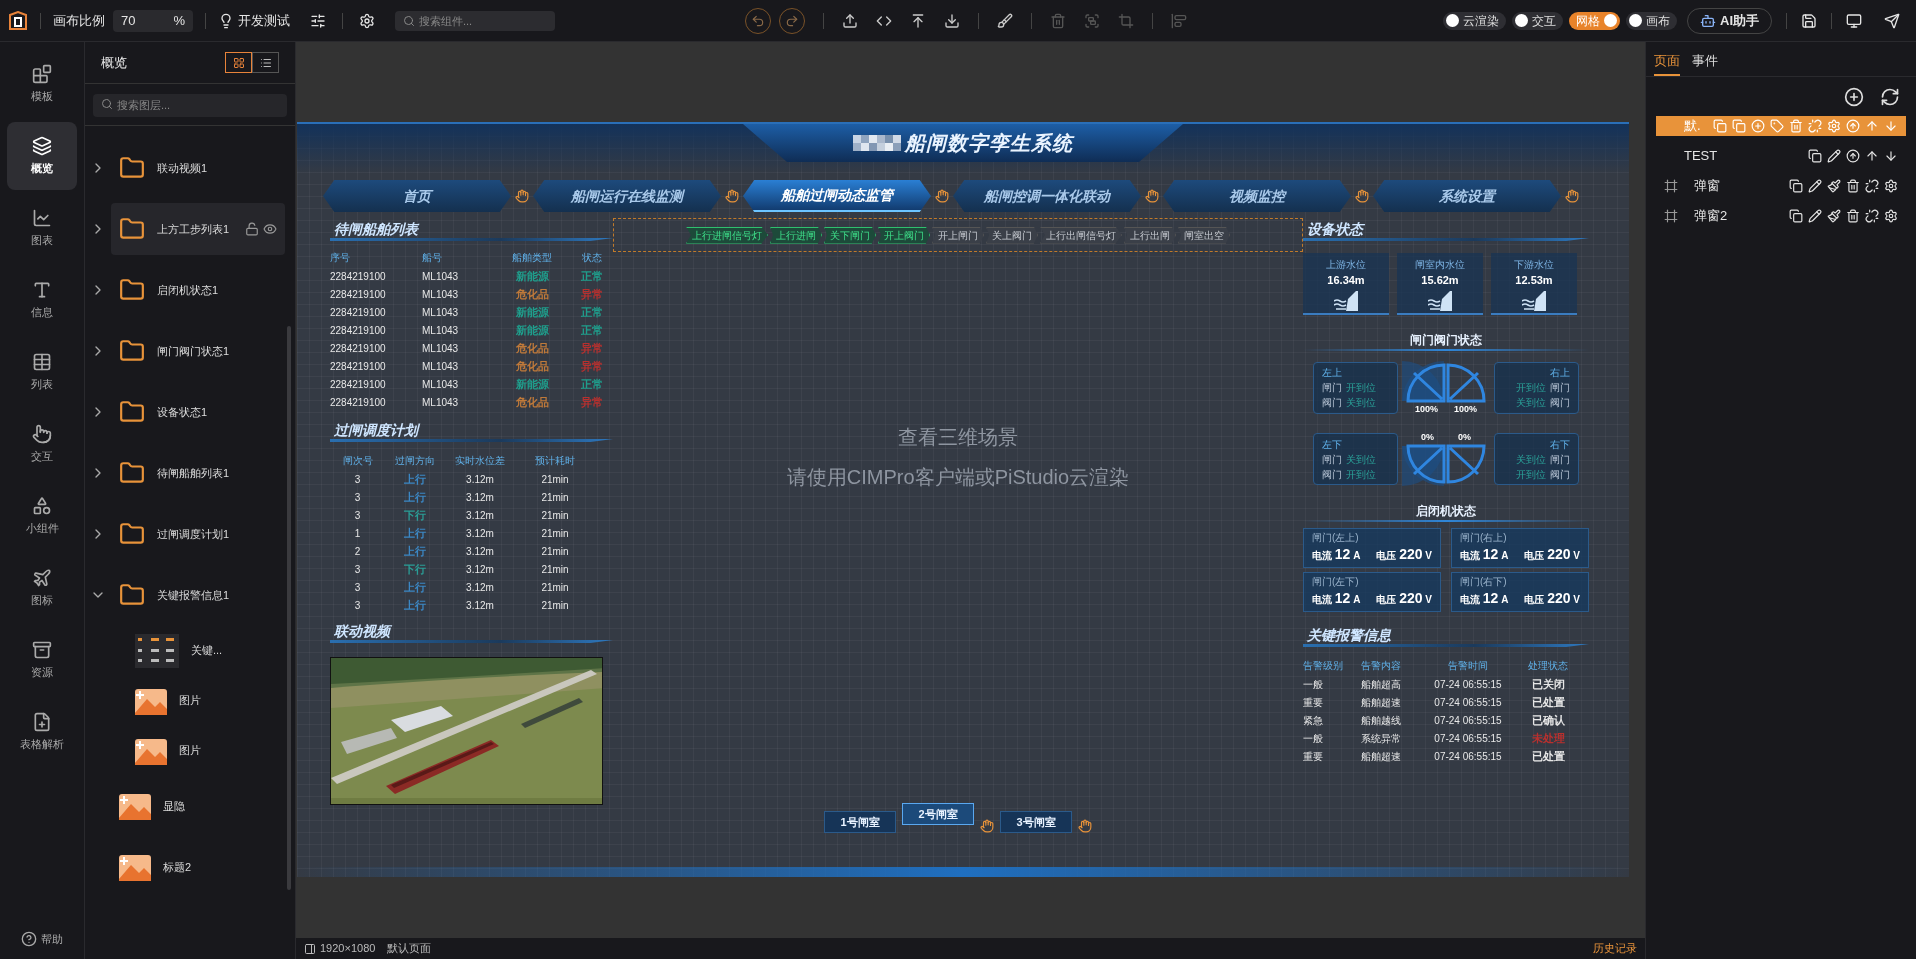  What do you see at coordinates (42, 588) in the screenshot?
I see `nav-rail-item: 图标` at bounding box center [42, 588].